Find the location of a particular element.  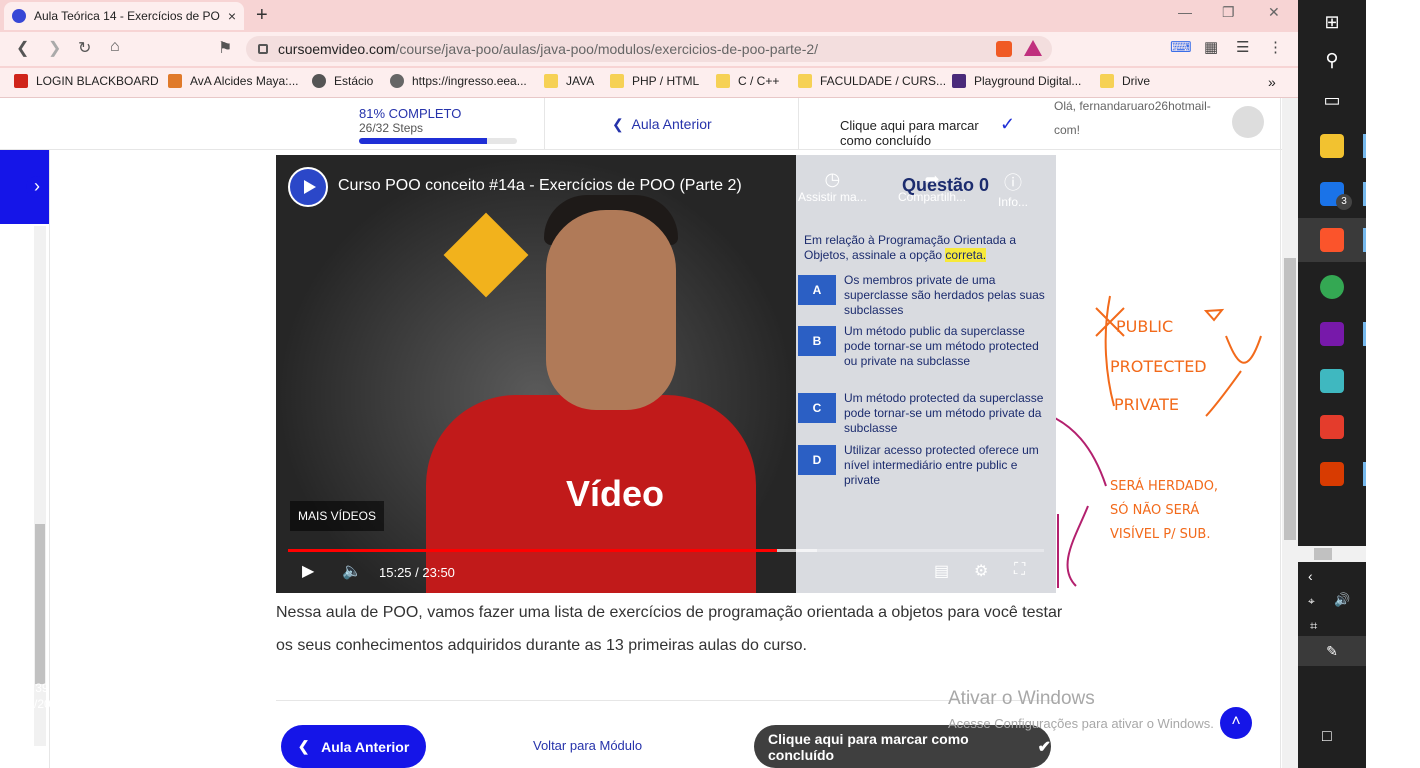

prev-lesson-button: ❮ Aula Anterior is located at coordinates (353, 746).